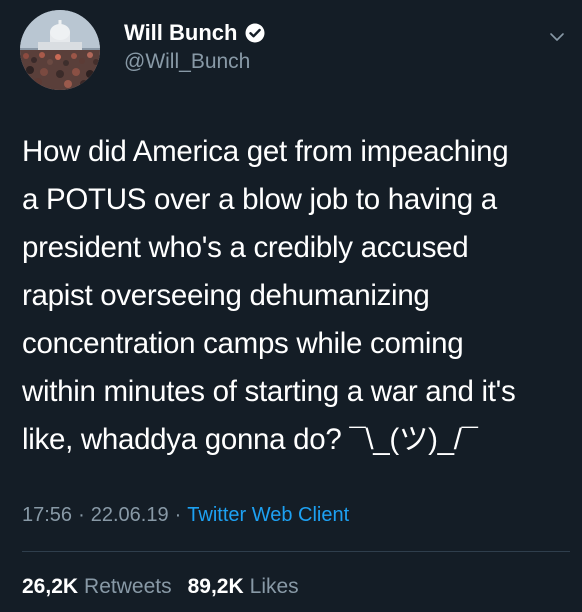  I want to click on tweet-header: Will Bunch @Will_Bunch, so click(295, 50).